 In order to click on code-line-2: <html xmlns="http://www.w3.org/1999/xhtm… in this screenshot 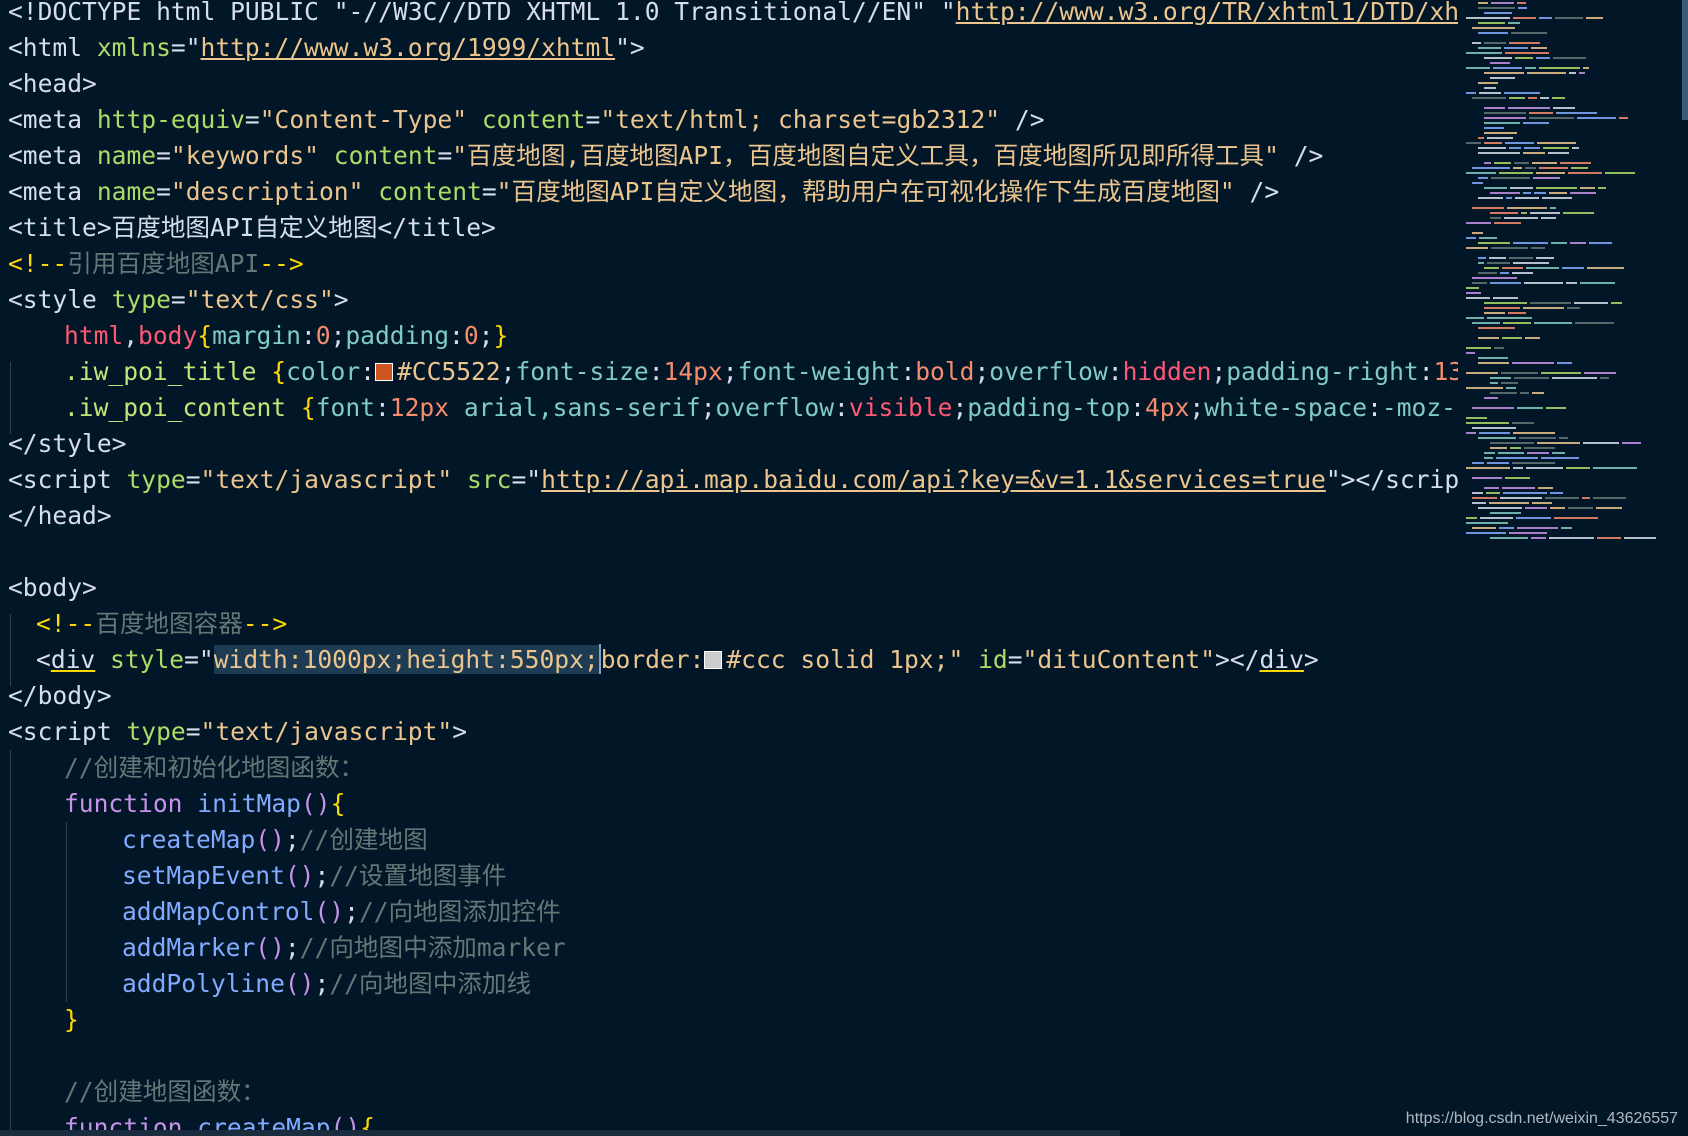, I will do `click(326, 48)`.